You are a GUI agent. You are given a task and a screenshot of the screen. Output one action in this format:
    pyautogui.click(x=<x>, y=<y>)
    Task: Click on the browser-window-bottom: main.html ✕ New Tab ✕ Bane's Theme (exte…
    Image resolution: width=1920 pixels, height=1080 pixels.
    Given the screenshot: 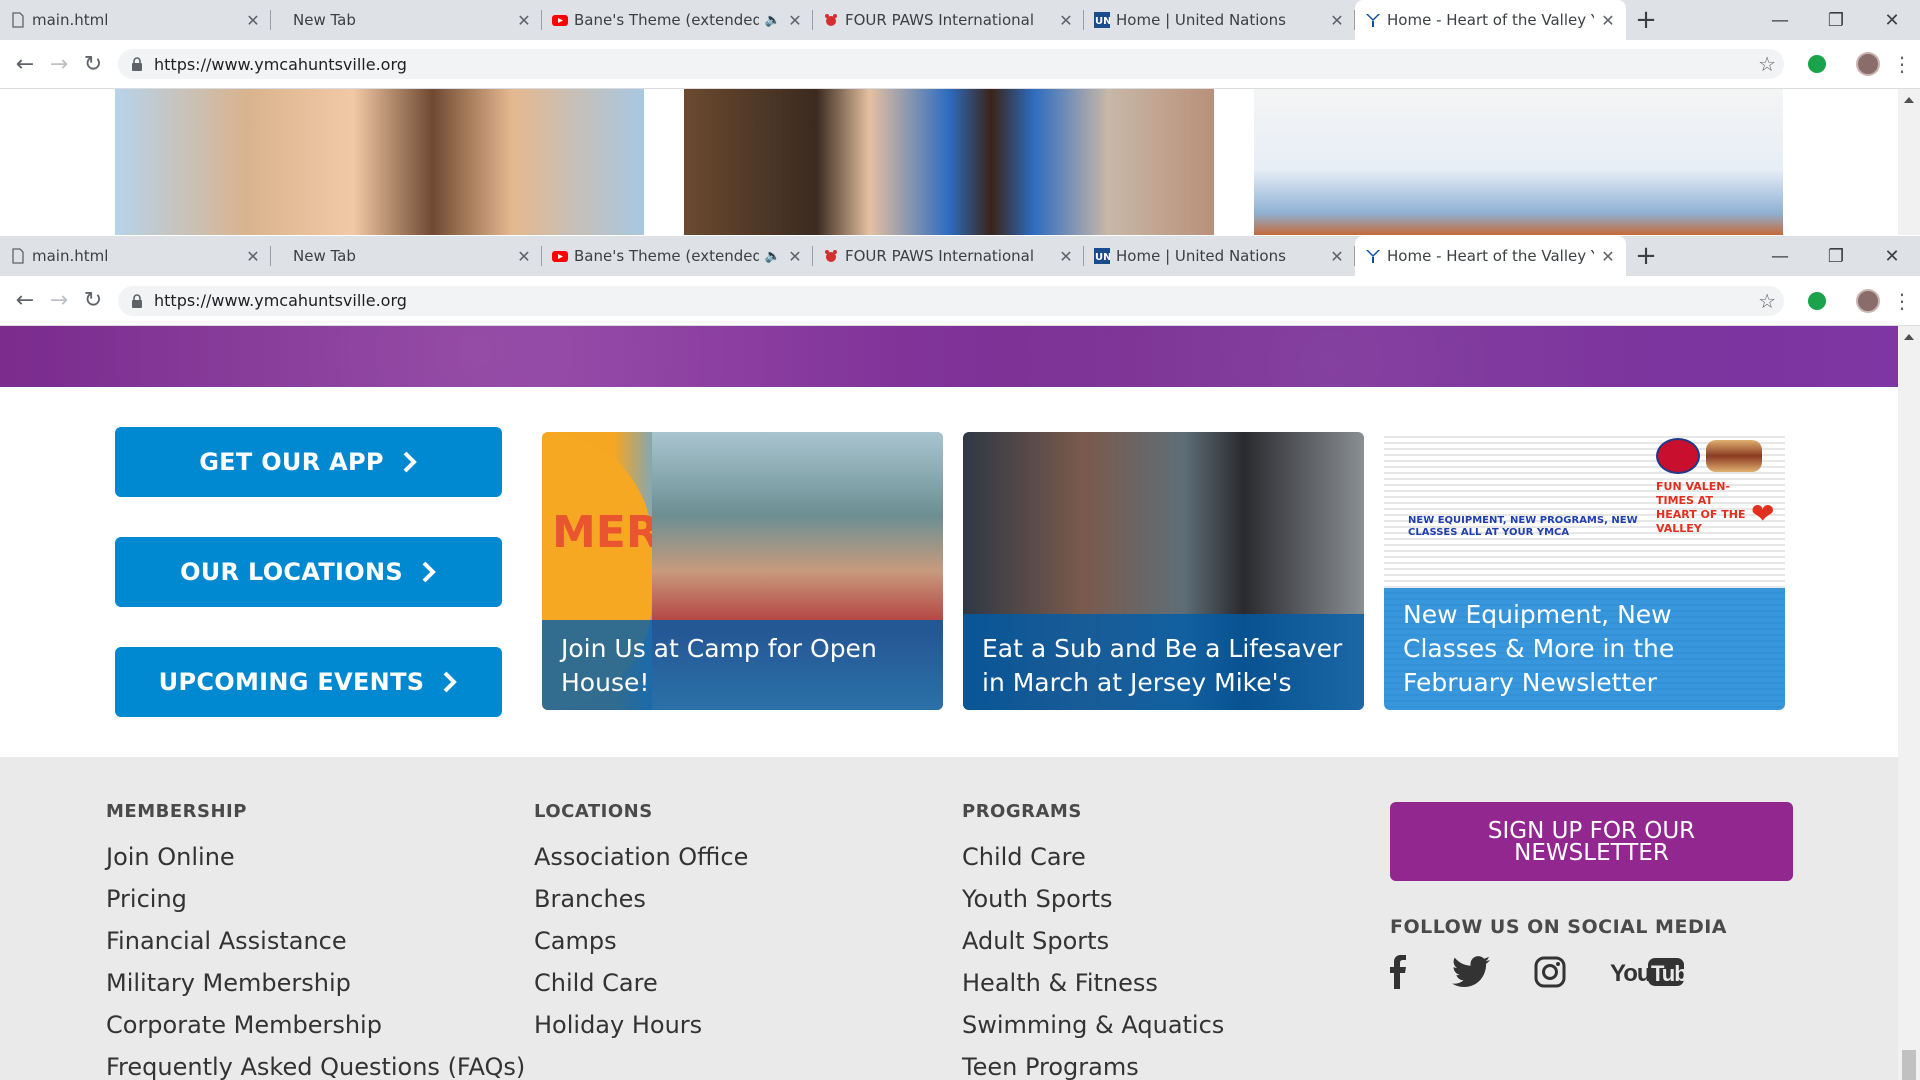 What is the action you would take?
    pyautogui.click(x=960, y=281)
    